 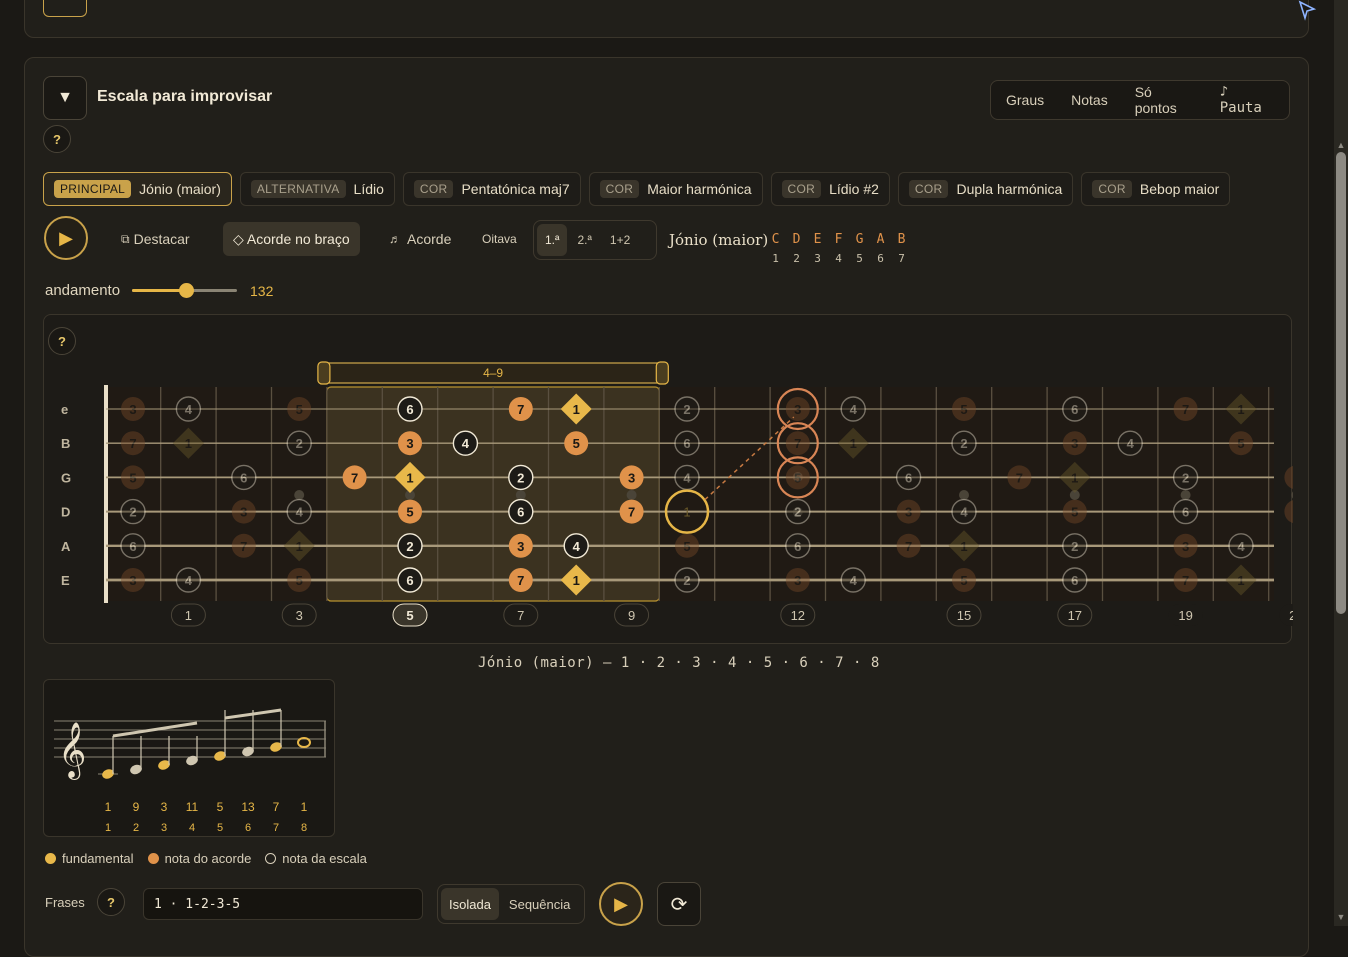 What do you see at coordinates (1164, 100) in the screenshot?
I see `view-mode-so-pontos: Só pontos` at bounding box center [1164, 100].